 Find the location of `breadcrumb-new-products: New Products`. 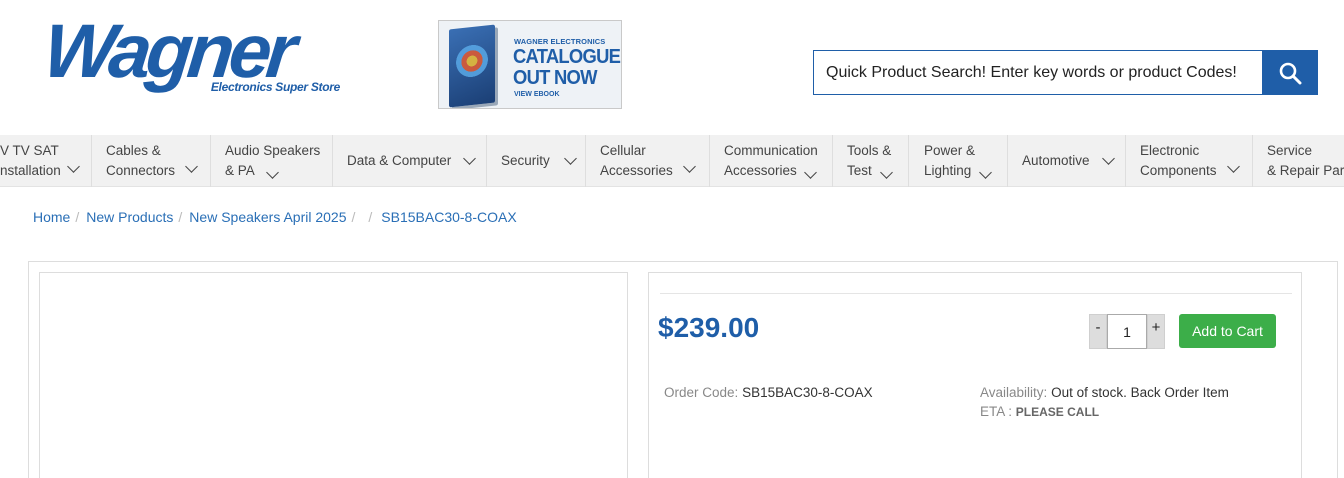

breadcrumb-new-products: New Products is located at coordinates (129, 217).